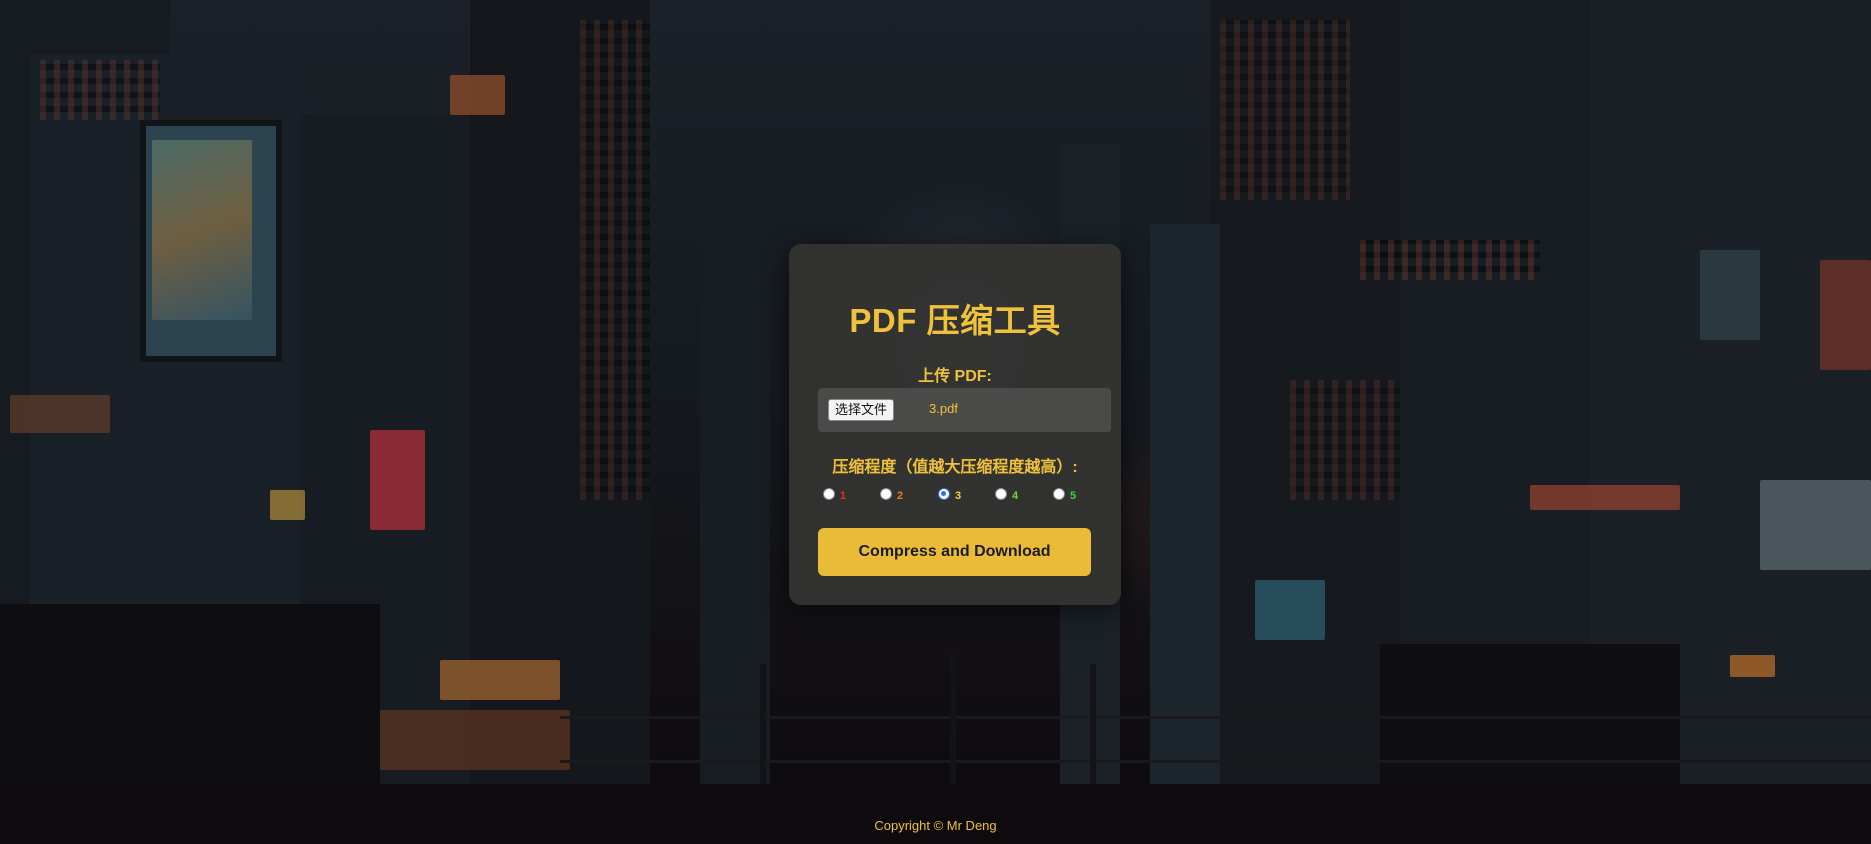  Describe the element at coordinates (1015, 496) in the screenshot. I see `level-label-4: 4` at that location.